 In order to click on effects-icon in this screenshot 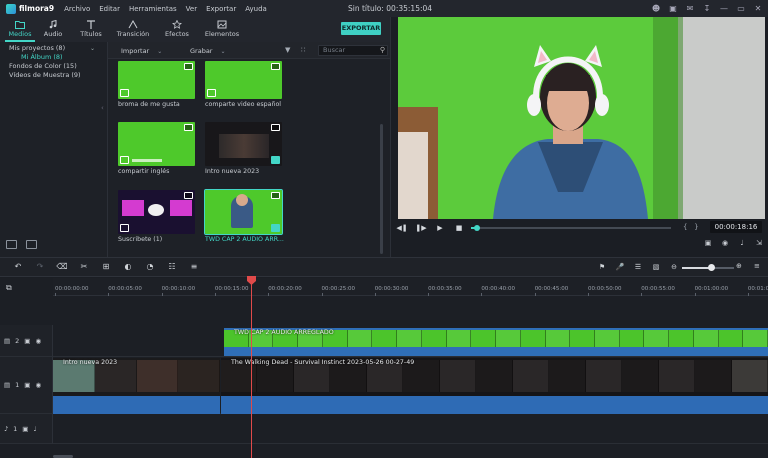, I will do `click(177, 24)`.